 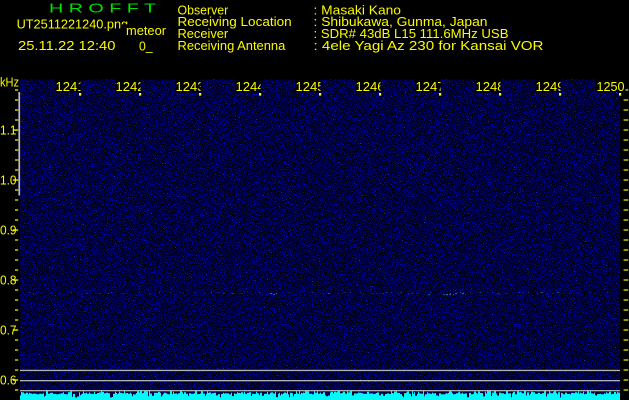 What do you see at coordinates (490, 86) in the screenshot?
I see `svg-text: 1248` at bounding box center [490, 86].